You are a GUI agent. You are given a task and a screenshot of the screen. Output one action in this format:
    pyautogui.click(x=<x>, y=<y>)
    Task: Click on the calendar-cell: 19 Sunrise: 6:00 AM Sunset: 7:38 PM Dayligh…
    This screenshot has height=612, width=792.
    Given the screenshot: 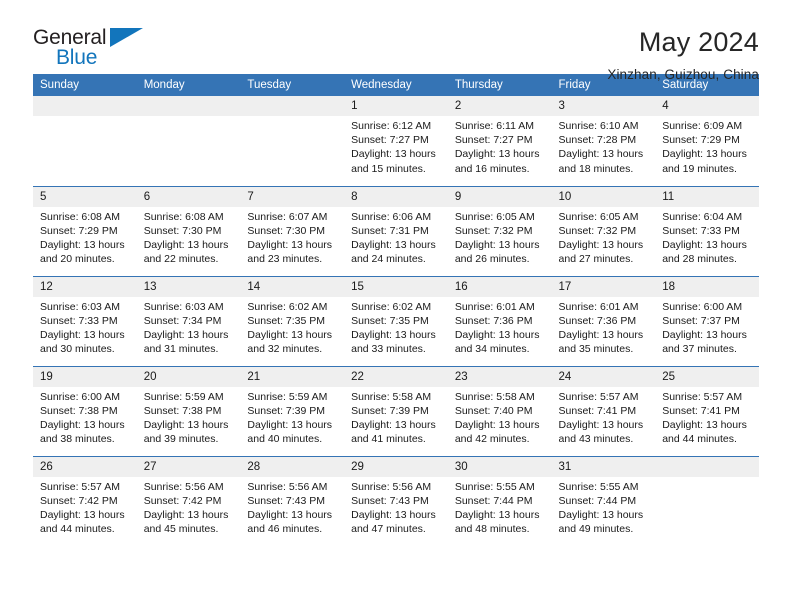 What is the action you would take?
    pyautogui.click(x=85, y=410)
    